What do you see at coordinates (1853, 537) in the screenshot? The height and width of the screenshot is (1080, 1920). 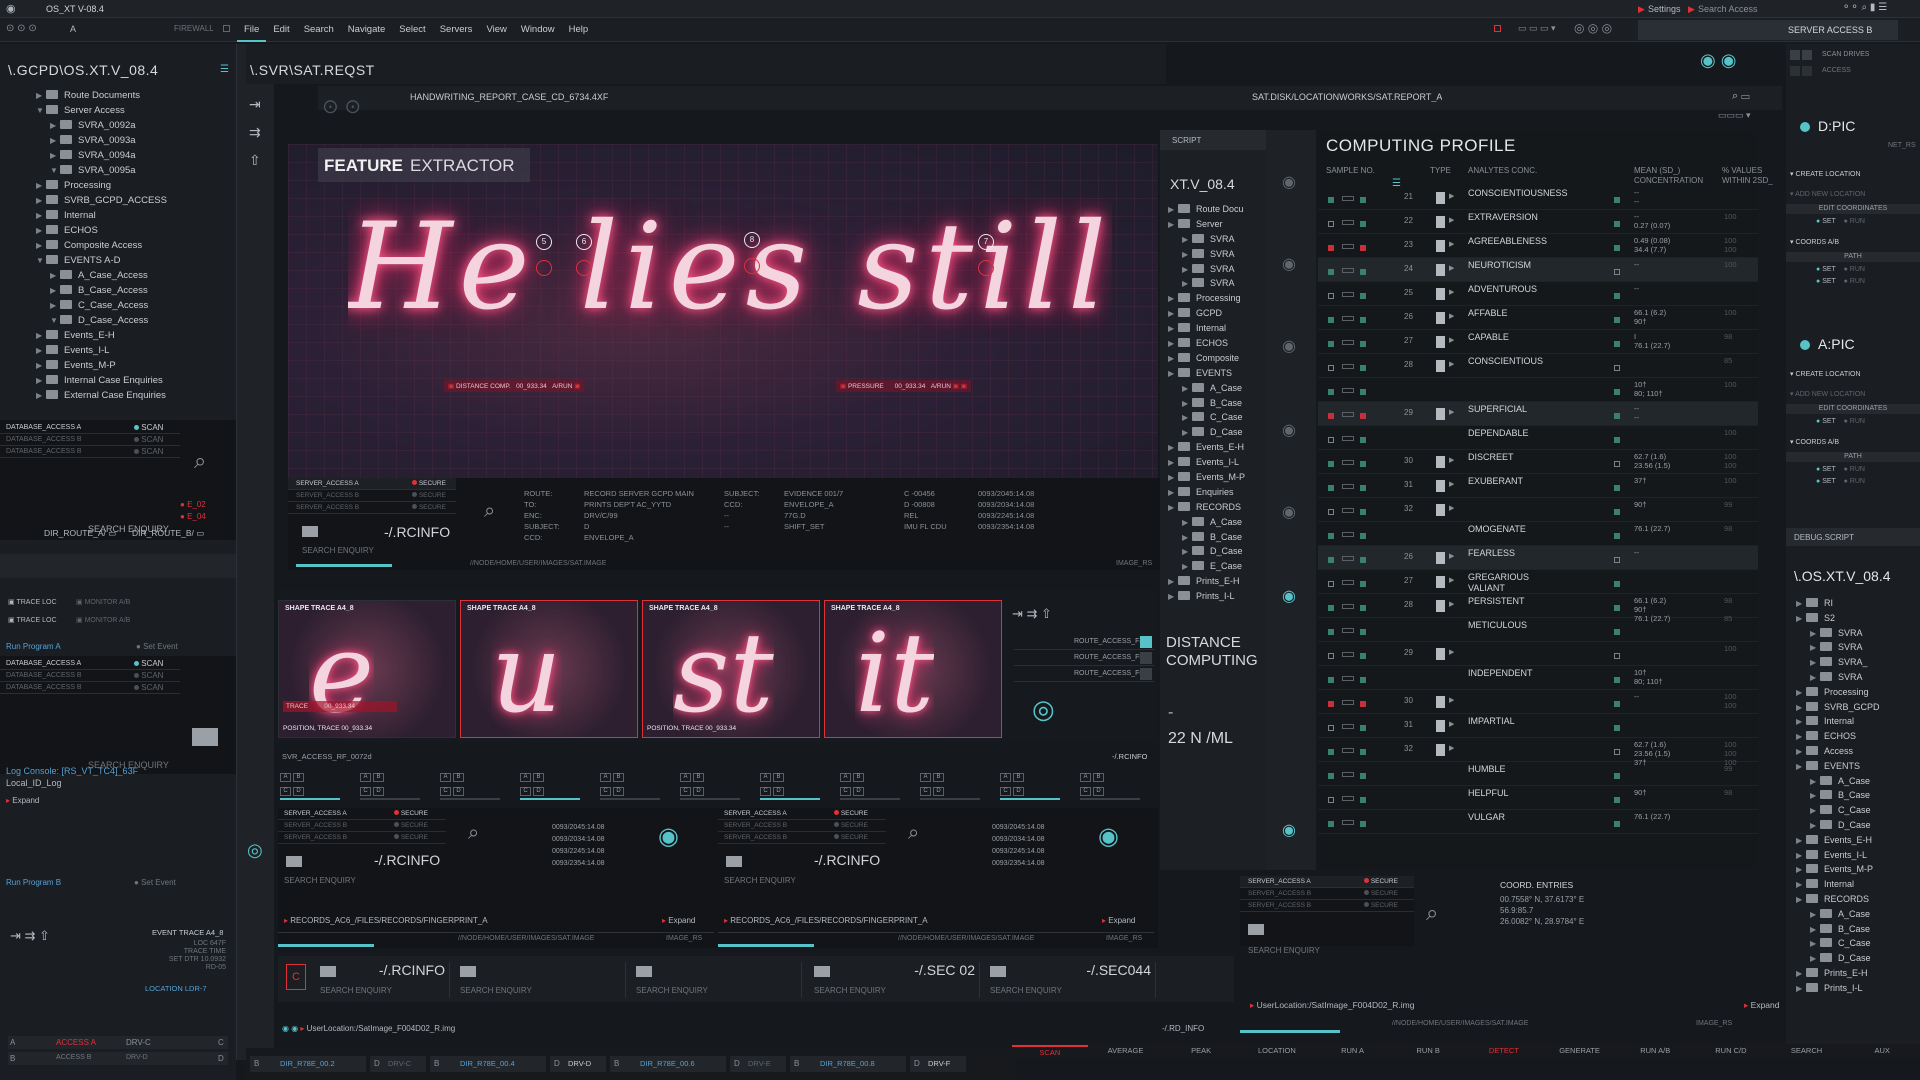 I see `debug-script-tab: DEBUG.SCRIPT` at bounding box center [1853, 537].